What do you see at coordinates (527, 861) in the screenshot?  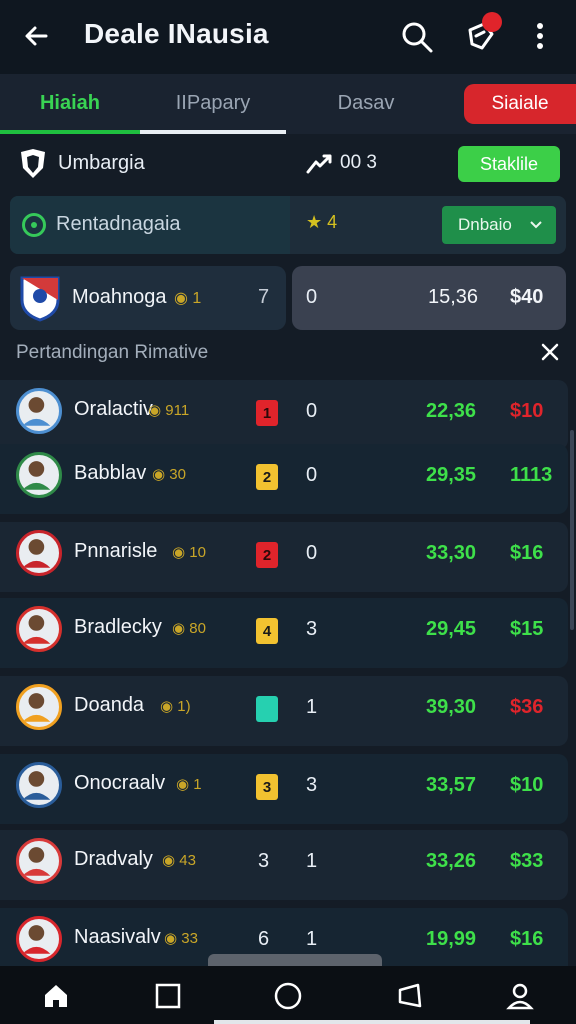 I see `player-price: $33` at bounding box center [527, 861].